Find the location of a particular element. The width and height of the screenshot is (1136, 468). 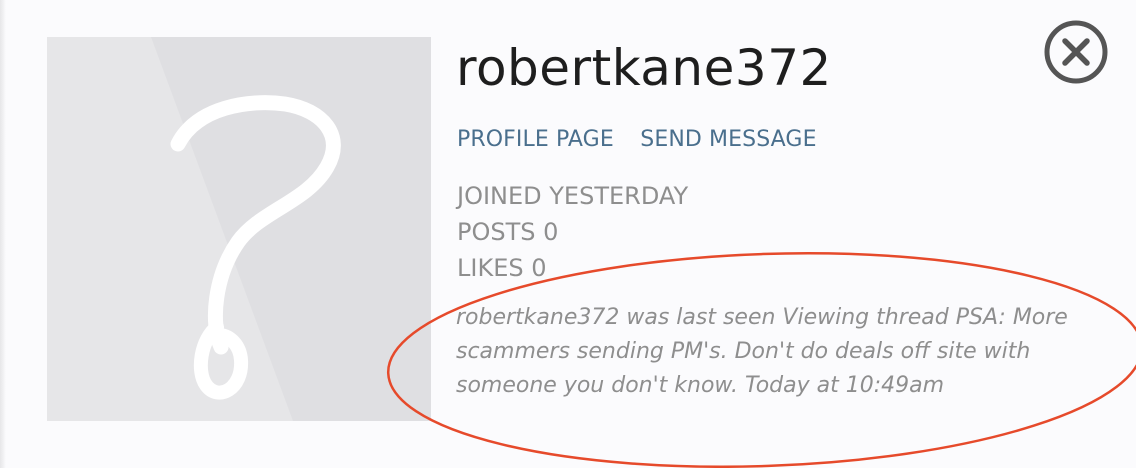

close-icon is located at coordinates (1076, 52).